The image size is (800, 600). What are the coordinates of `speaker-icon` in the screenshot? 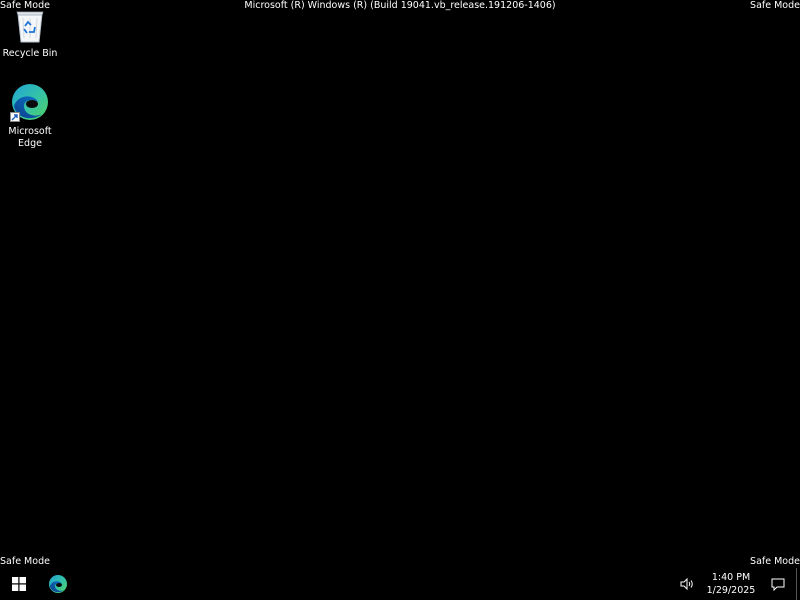 It's located at (686, 584).